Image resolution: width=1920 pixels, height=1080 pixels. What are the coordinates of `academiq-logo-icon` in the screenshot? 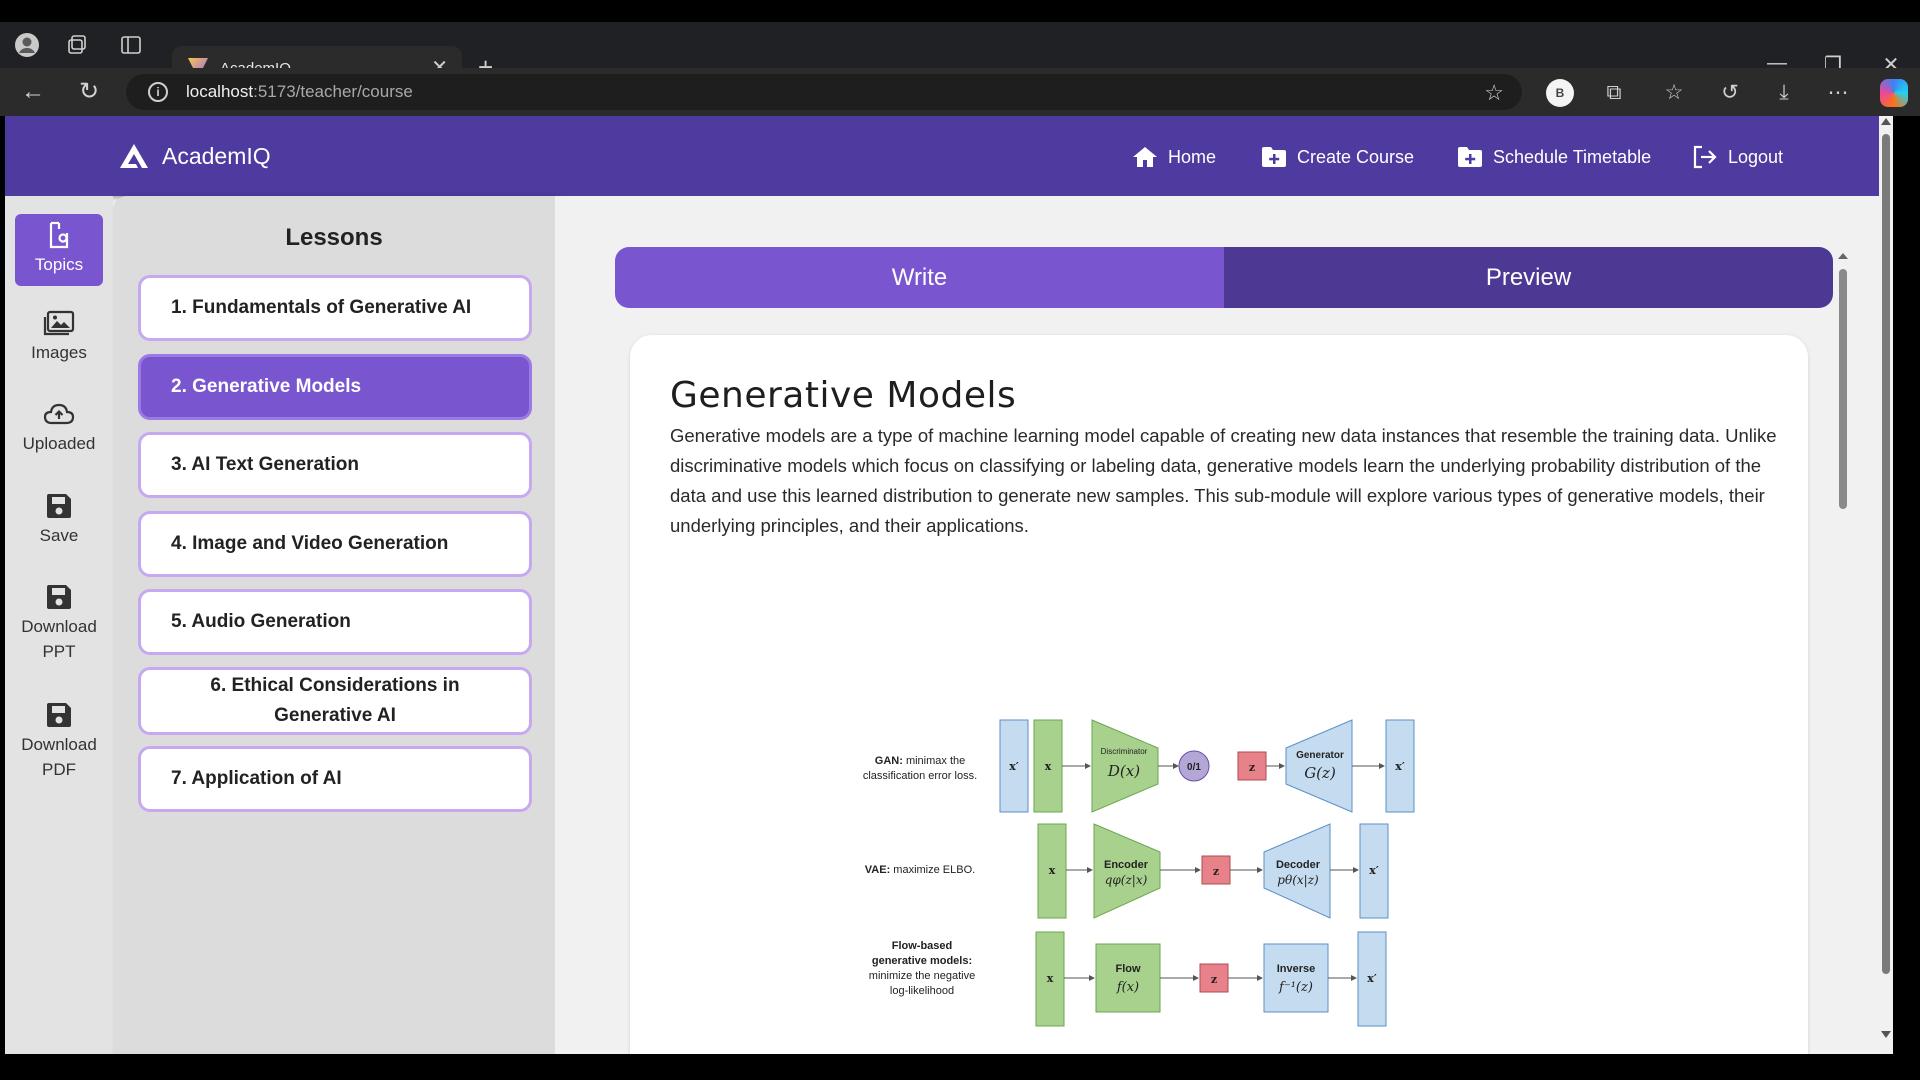 It's located at (134, 156).